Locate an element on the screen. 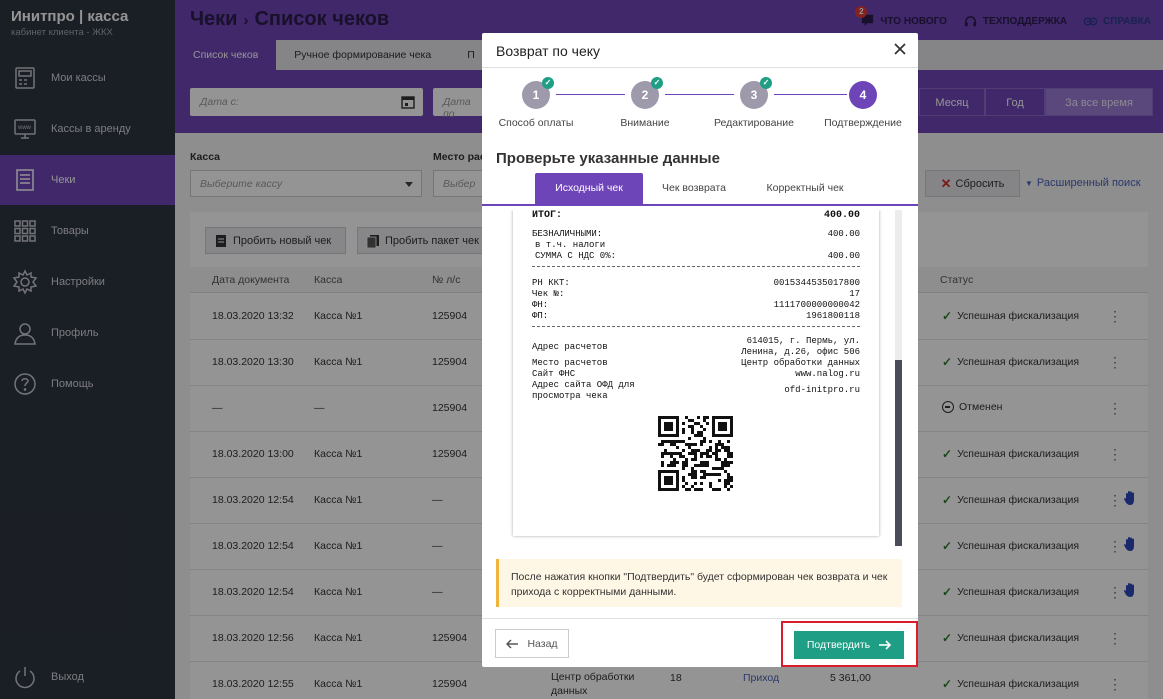 The height and width of the screenshot is (699, 1163). receipt-fp-value: 1961800118 is located at coordinates (832, 316).